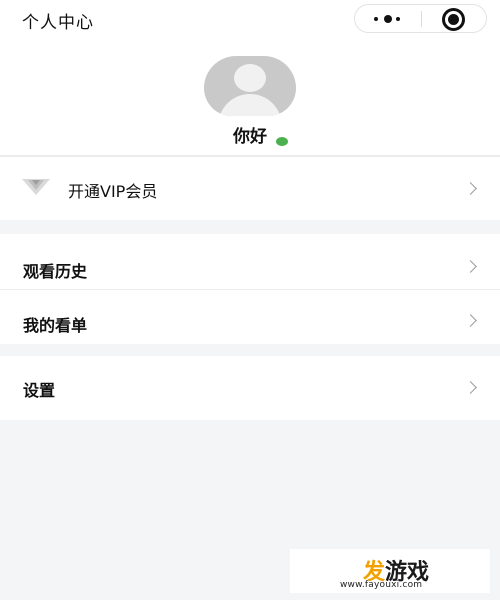 This screenshot has width=500, height=600. I want to click on vip-membership-label: 开通VIP会员, so click(113, 191).